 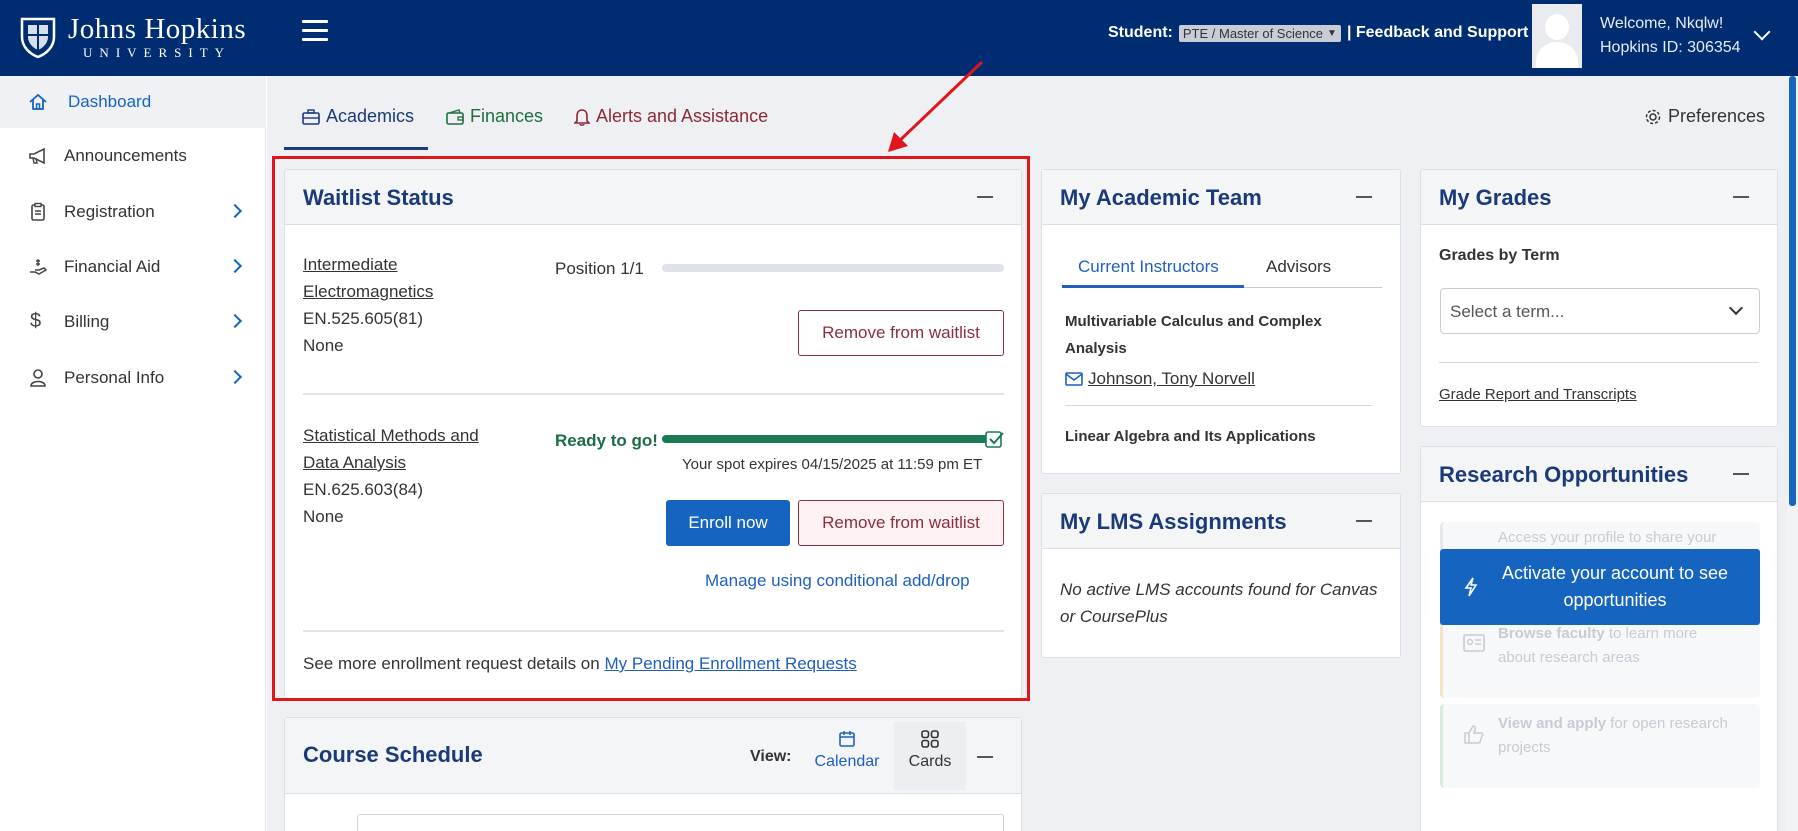 I want to click on preferences-button: Preferences, so click(x=1704, y=116).